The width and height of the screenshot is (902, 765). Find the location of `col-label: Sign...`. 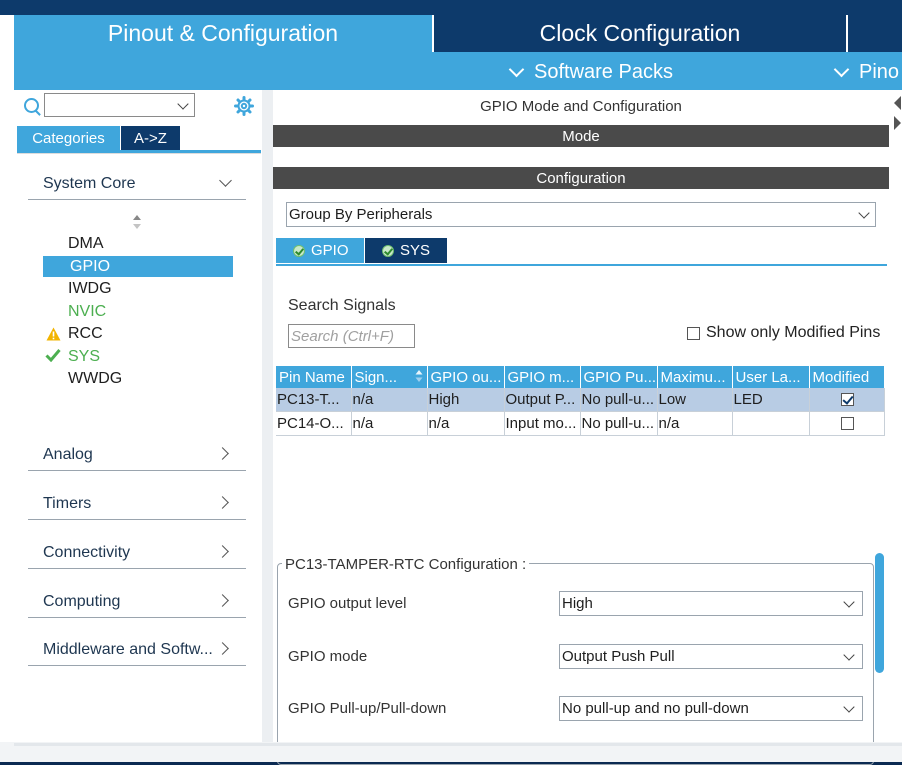

col-label: Sign... is located at coordinates (376, 377).